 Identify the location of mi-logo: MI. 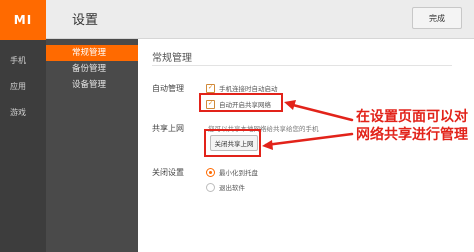
(23, 20).